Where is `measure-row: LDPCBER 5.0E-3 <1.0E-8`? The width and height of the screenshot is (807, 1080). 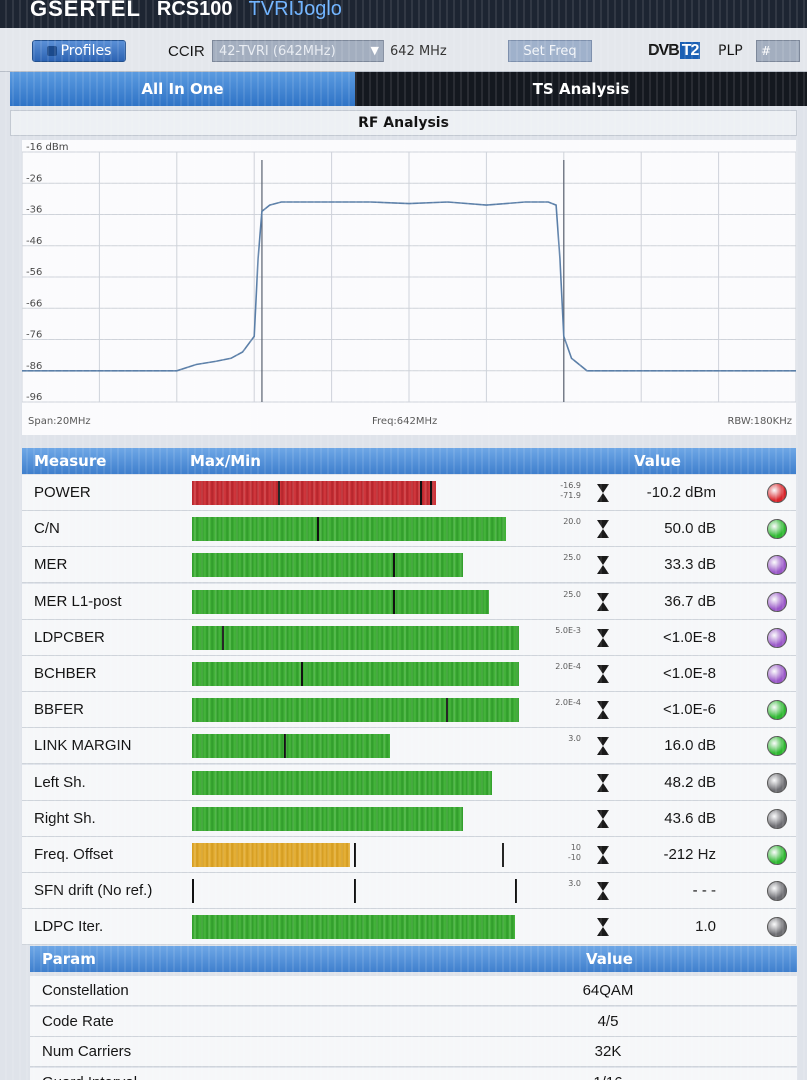
measure-row: LDPCBER 5.0E-3 <1.0E-8 is located at coordinates (409, 637).